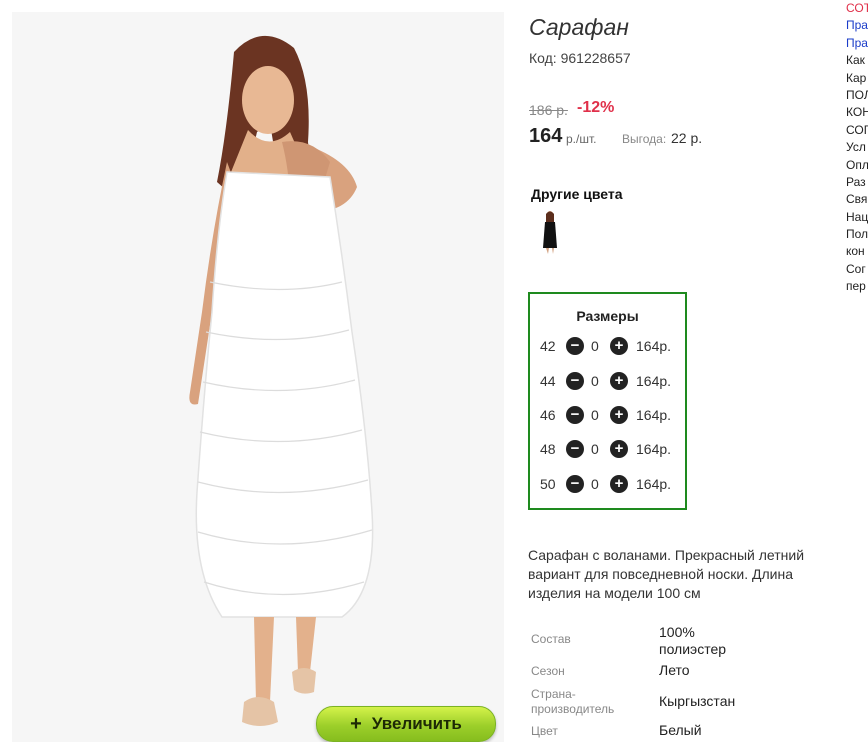 The width and height of the screenshot is (868, 742). I want to click on zoom-button: + Увеличить, so click(406, 724).